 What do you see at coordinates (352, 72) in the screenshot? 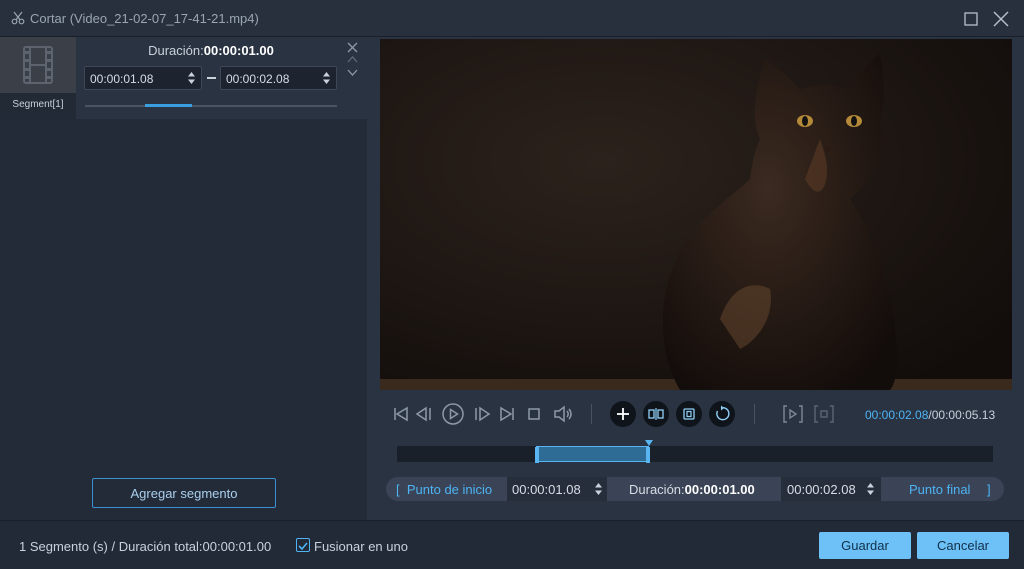
I see `move-down-icon` at bounding box center [352, 72].